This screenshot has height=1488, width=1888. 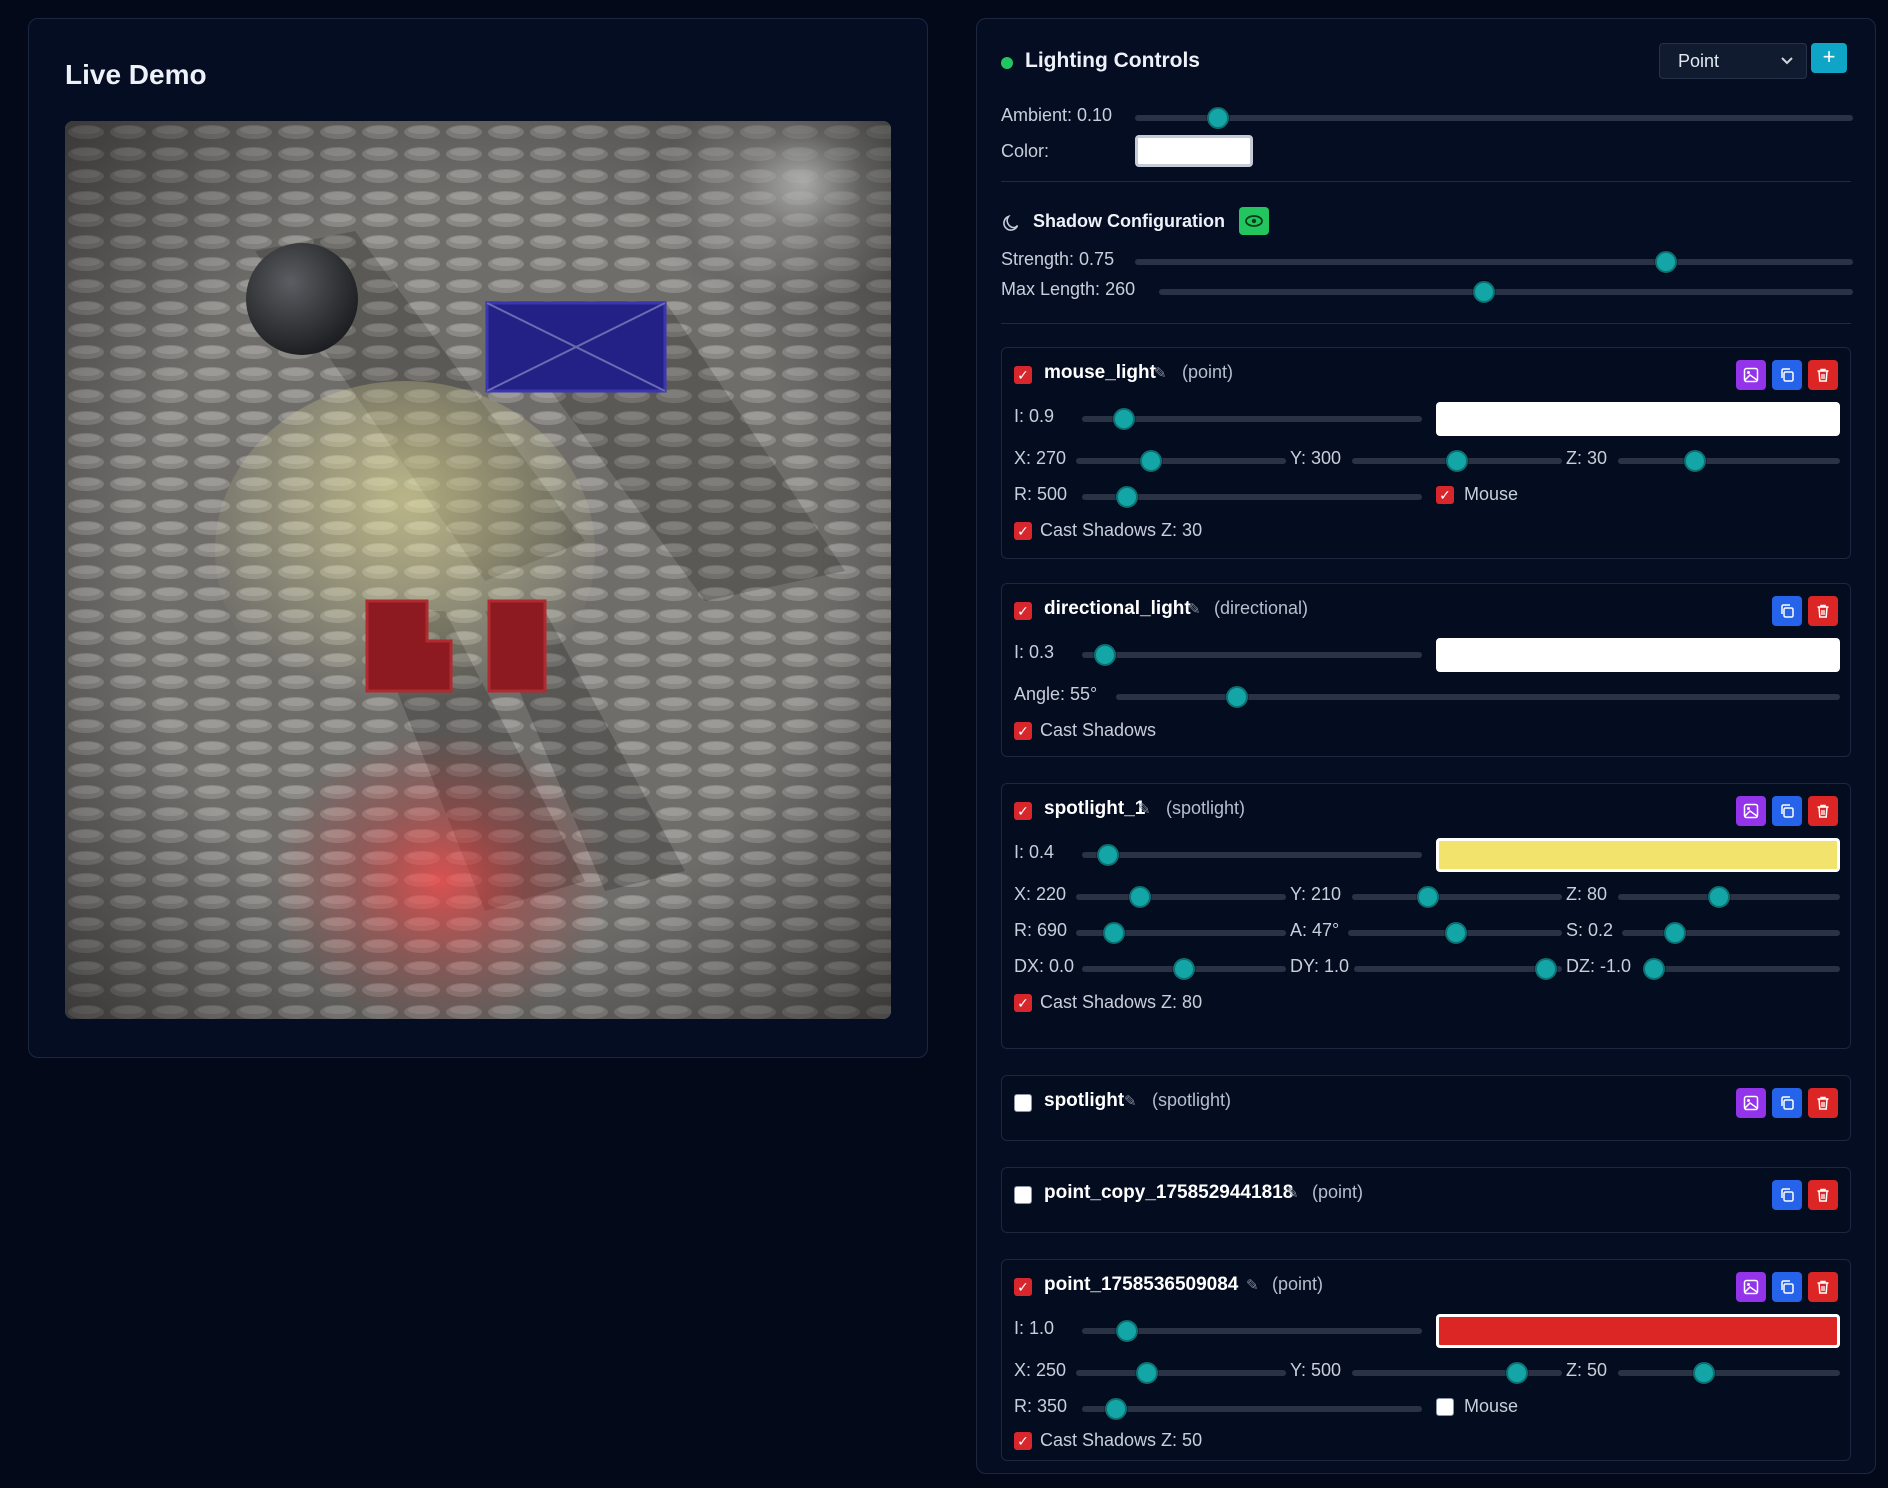 What do you see at coordinates (1426, 1108) in the screenshot?
I see `light-card-spotlight: spotlight ✎ (spotlight)` at bounding box center [1426, 1108].